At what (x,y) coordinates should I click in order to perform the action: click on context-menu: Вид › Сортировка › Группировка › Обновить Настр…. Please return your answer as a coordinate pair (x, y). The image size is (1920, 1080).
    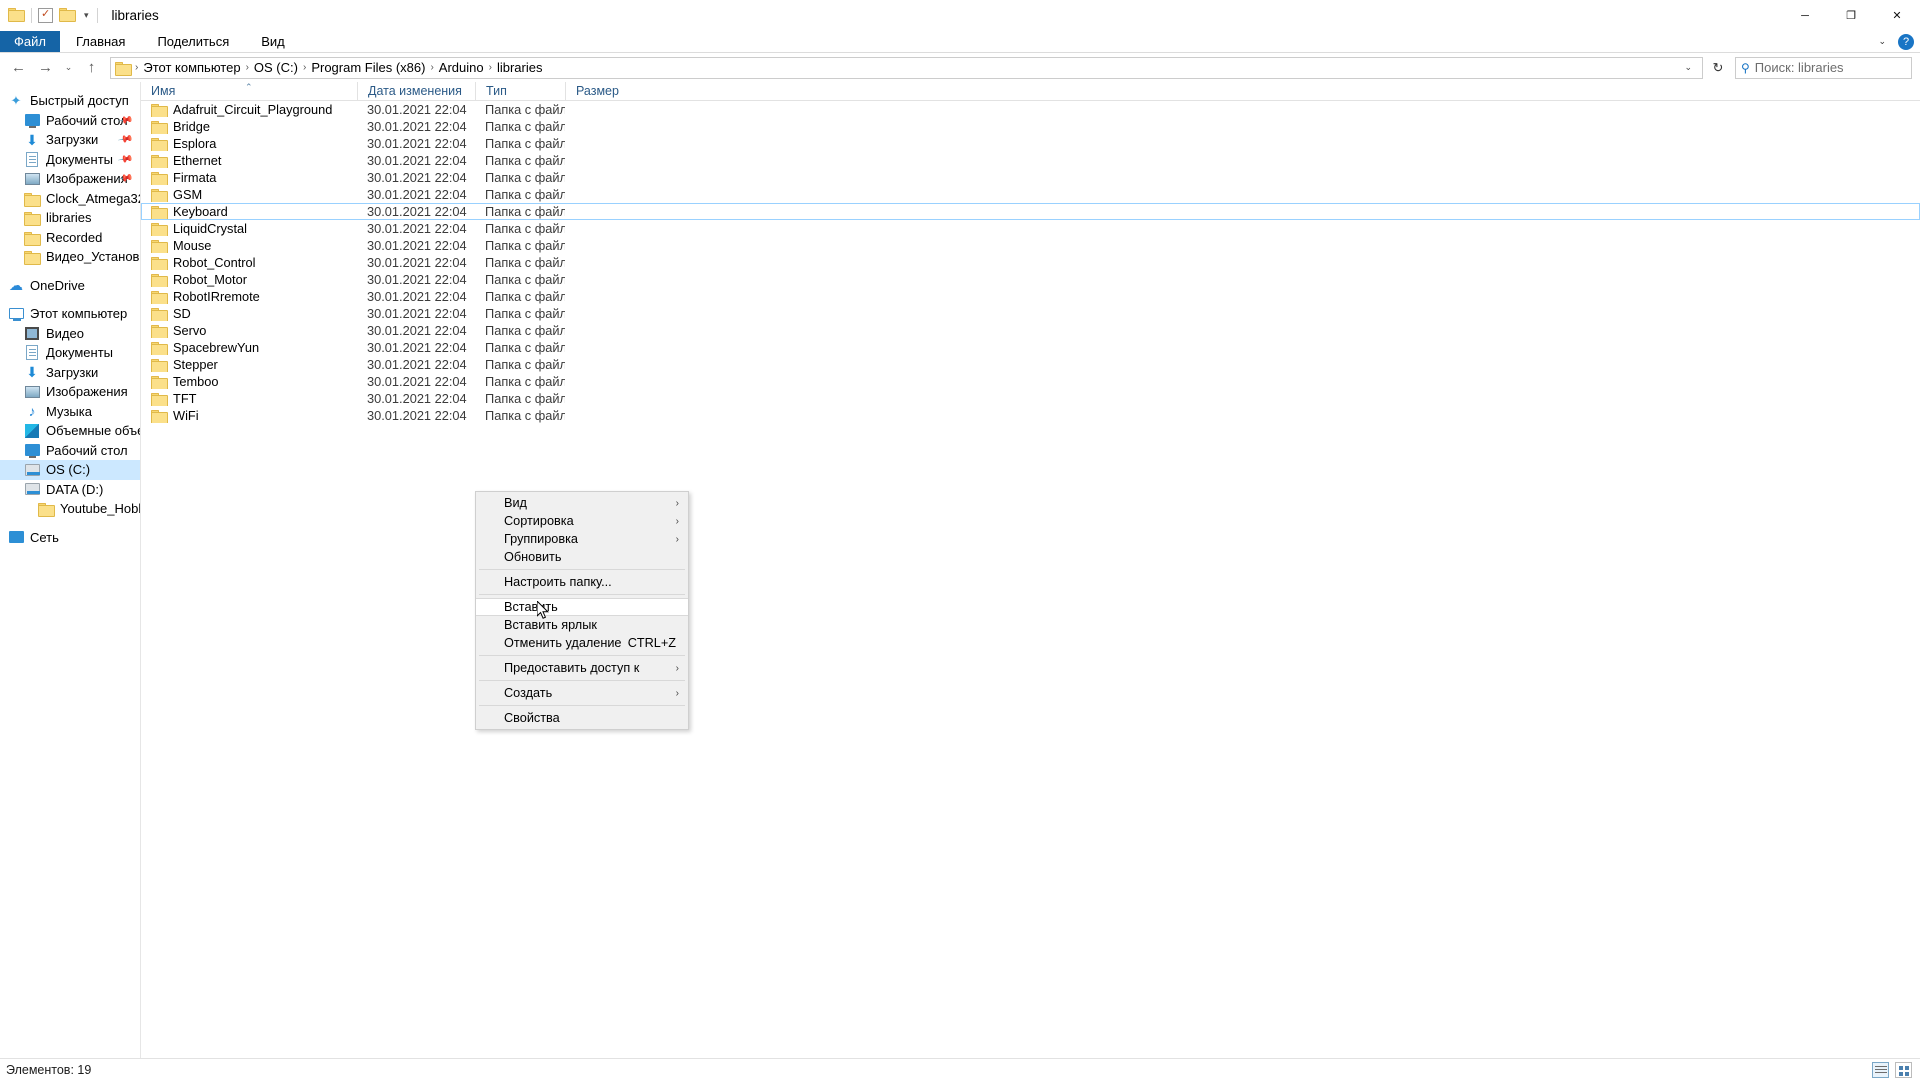
    Looking at the image, I should click on (582, 610).